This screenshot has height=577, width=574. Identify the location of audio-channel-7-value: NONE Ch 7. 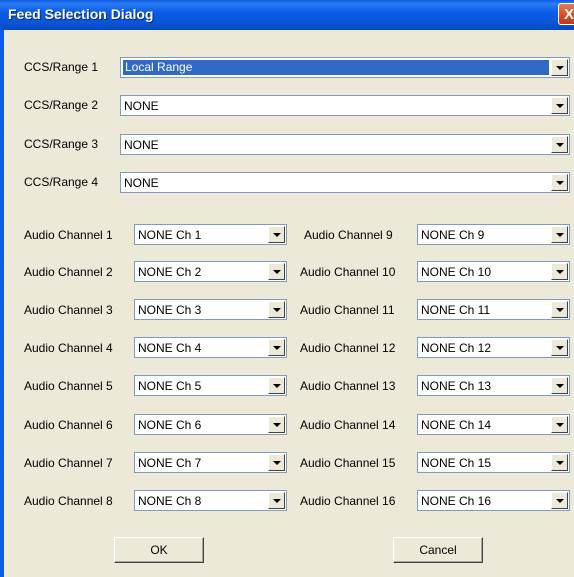
(170, 463).